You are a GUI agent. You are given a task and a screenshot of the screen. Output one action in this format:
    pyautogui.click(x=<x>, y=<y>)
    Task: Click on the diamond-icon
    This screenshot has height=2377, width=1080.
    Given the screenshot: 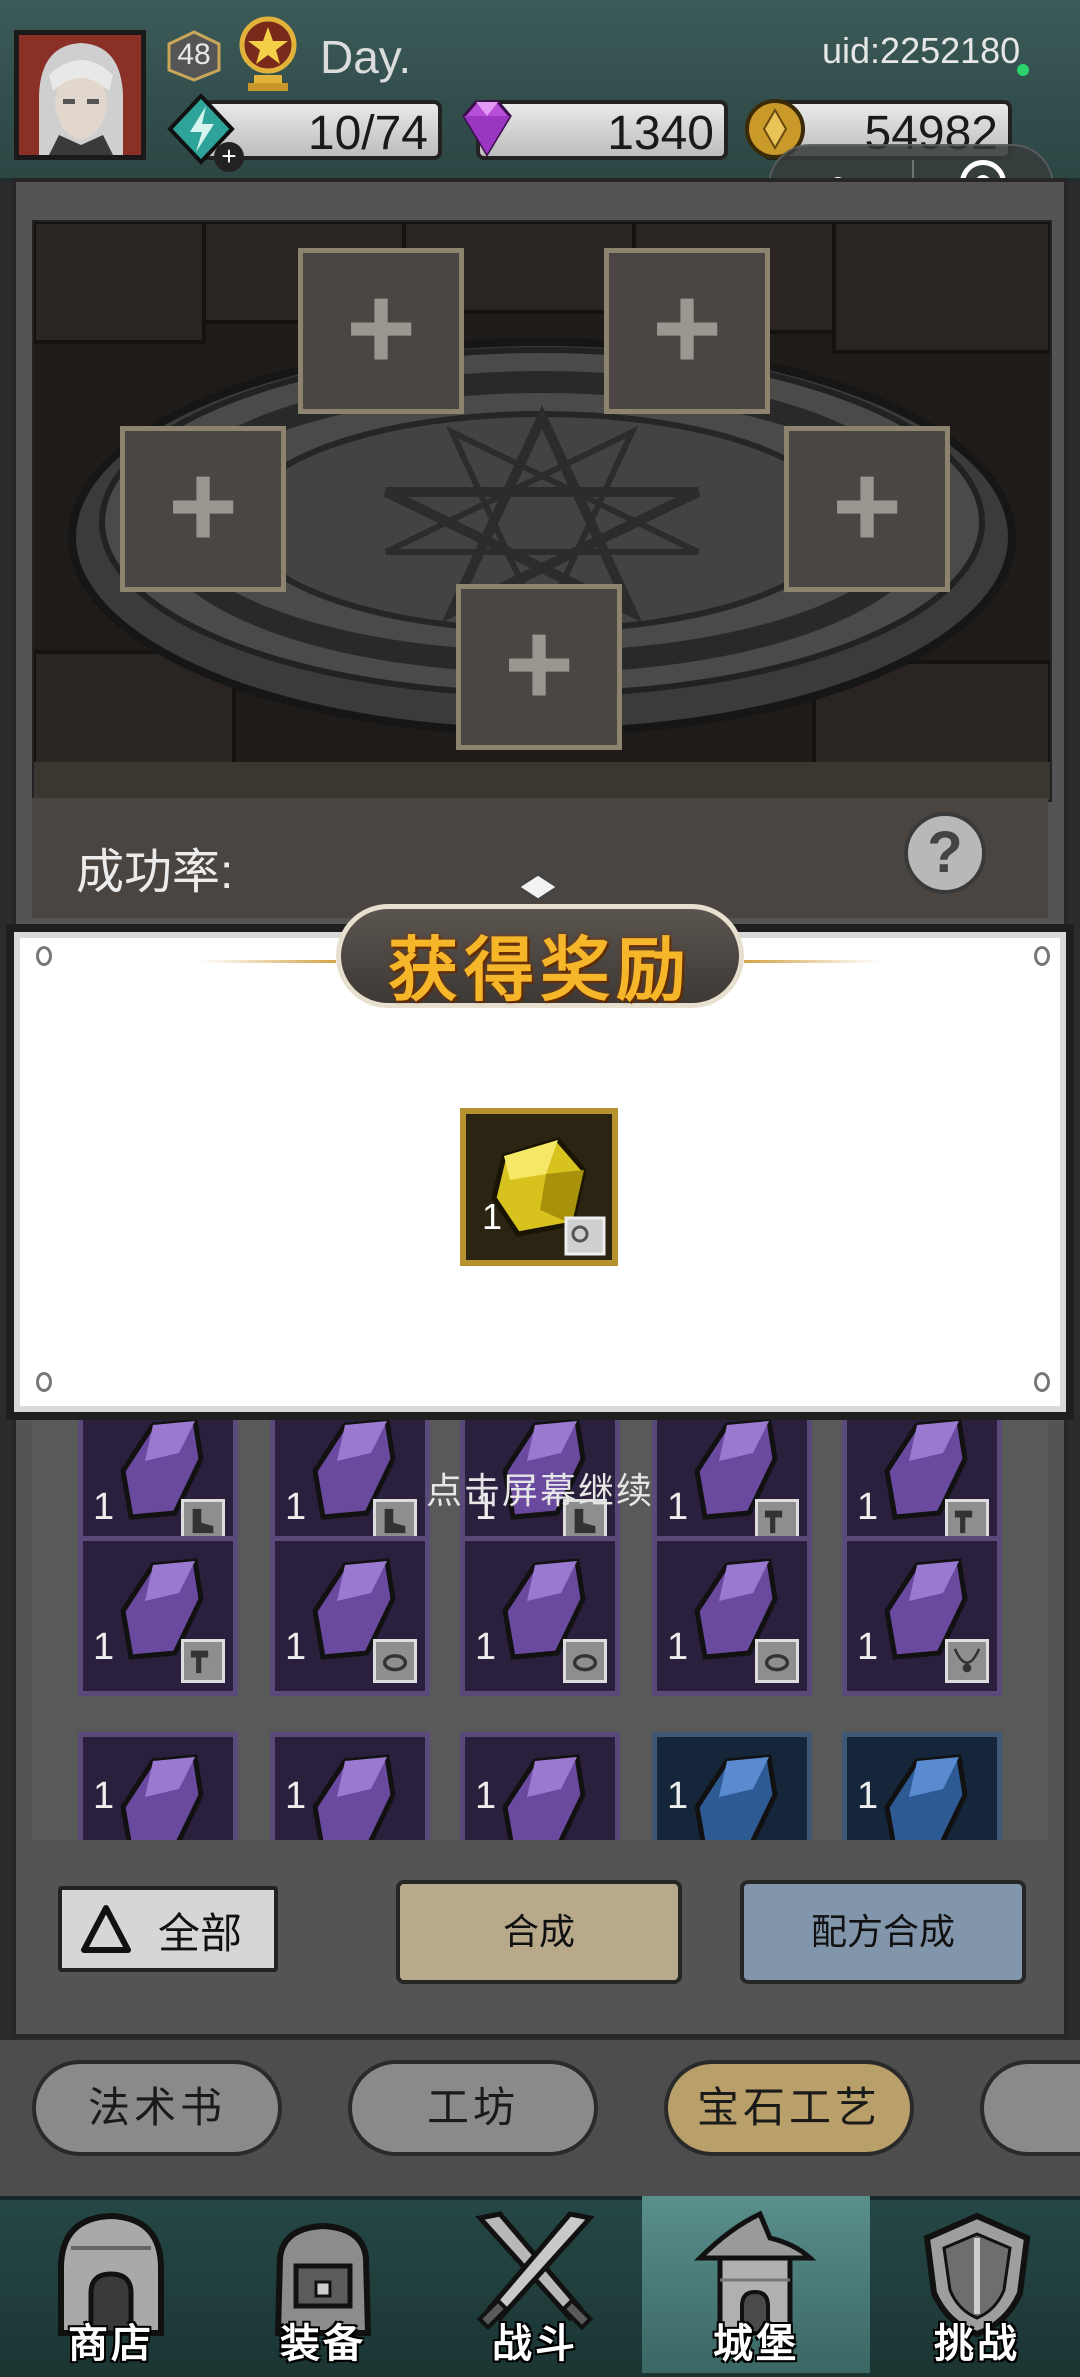 What is the action you would take?
    pyautogui.click(x=487, y=129)
    